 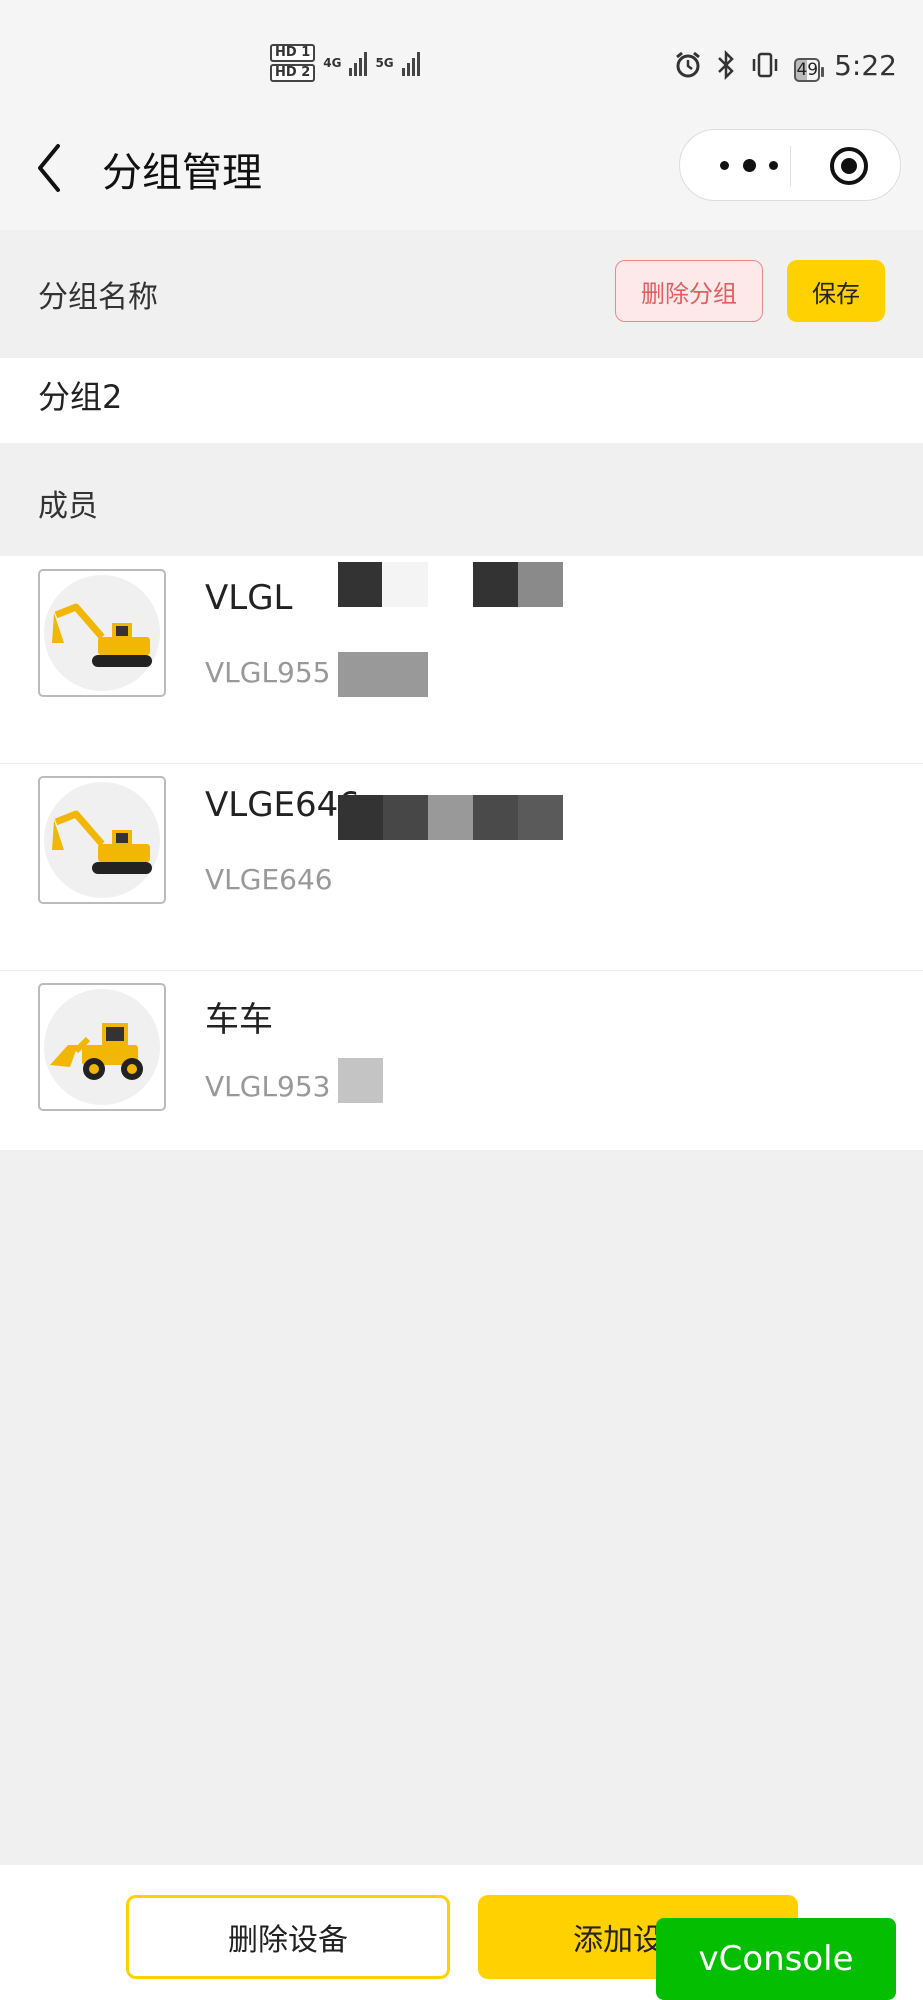 I want to click on device-code: VLGL953, so click(x=268, y=1086).